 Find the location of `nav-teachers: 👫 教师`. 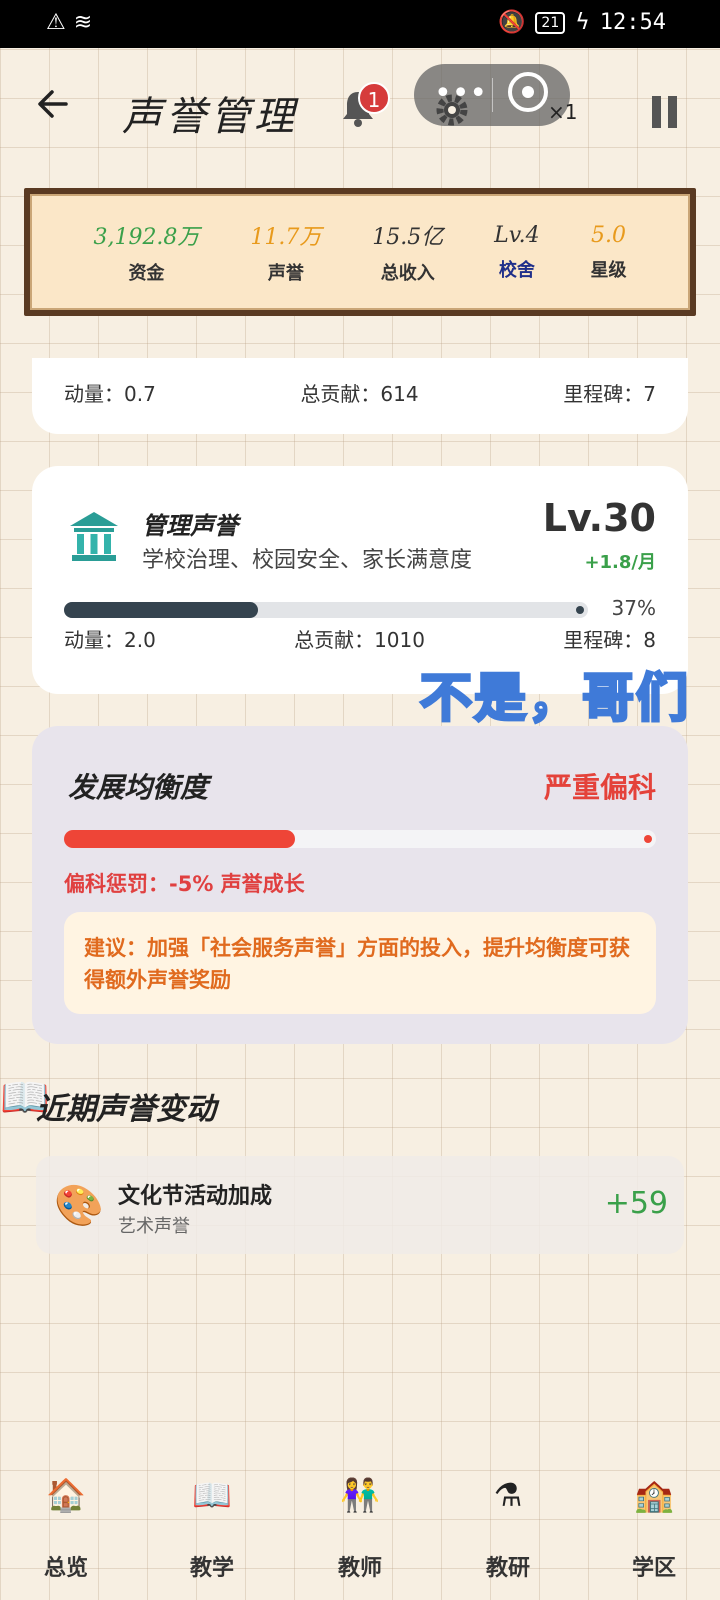

nav-teachers: 👫 教师 is located at coordinates (360, 1529).